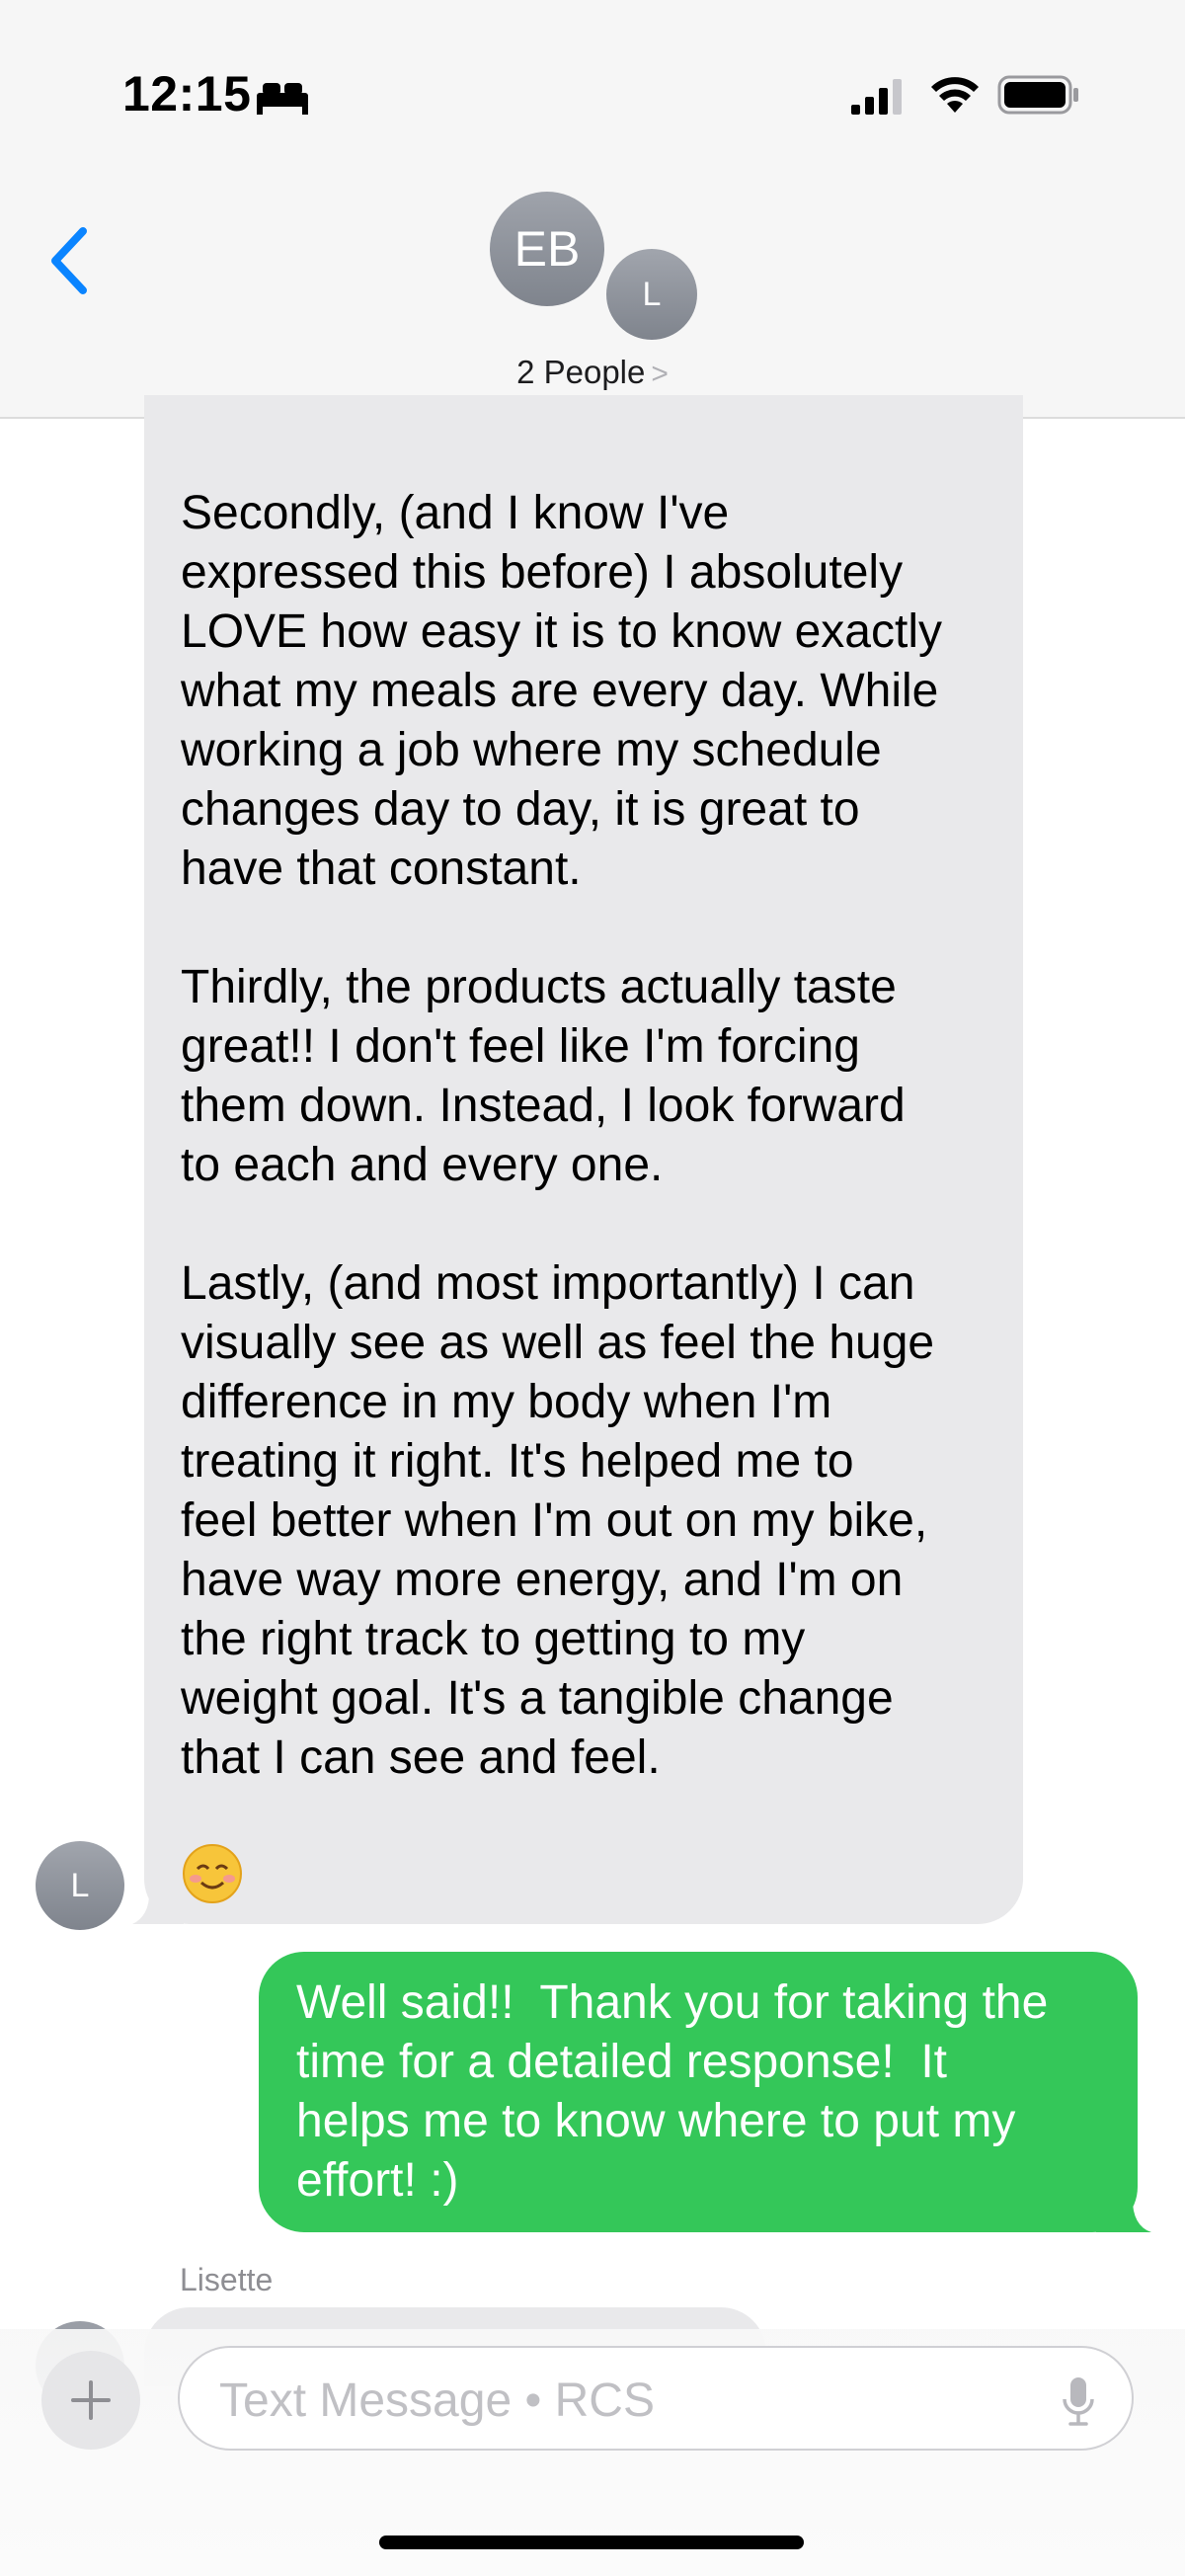  Describe the element at coordinates (660, 374) in the screenshot. I see `chevron-right-icon: >` at that location.